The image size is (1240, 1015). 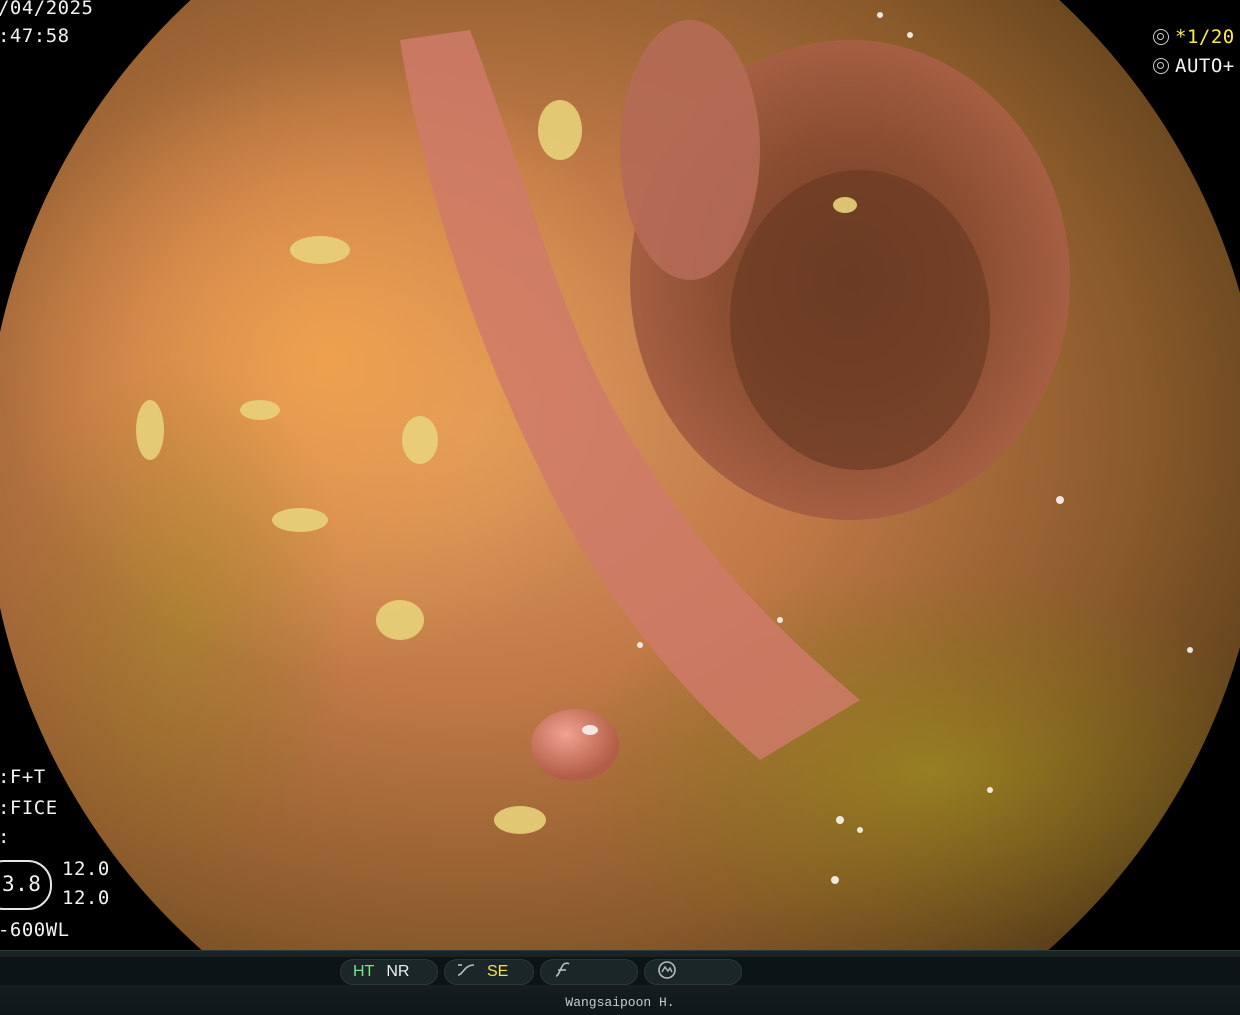 What do you see at coordinates (667, 972) in the screenshot?
I see `record-icon` at bounding box center [667, 972].